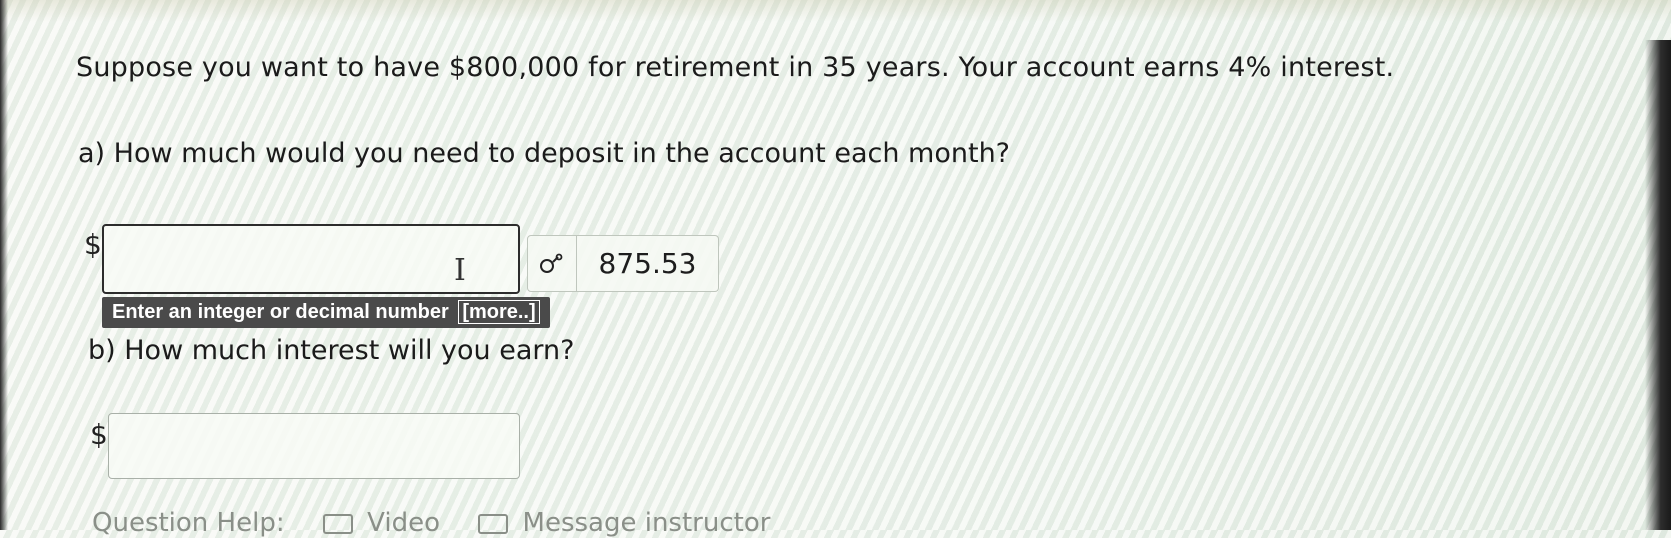 Image resolution: width=1671 pixels, height=538 pixels. Describe the element at coordinates (835, 11) in the screenshot. I see `screen-glare` at that location.